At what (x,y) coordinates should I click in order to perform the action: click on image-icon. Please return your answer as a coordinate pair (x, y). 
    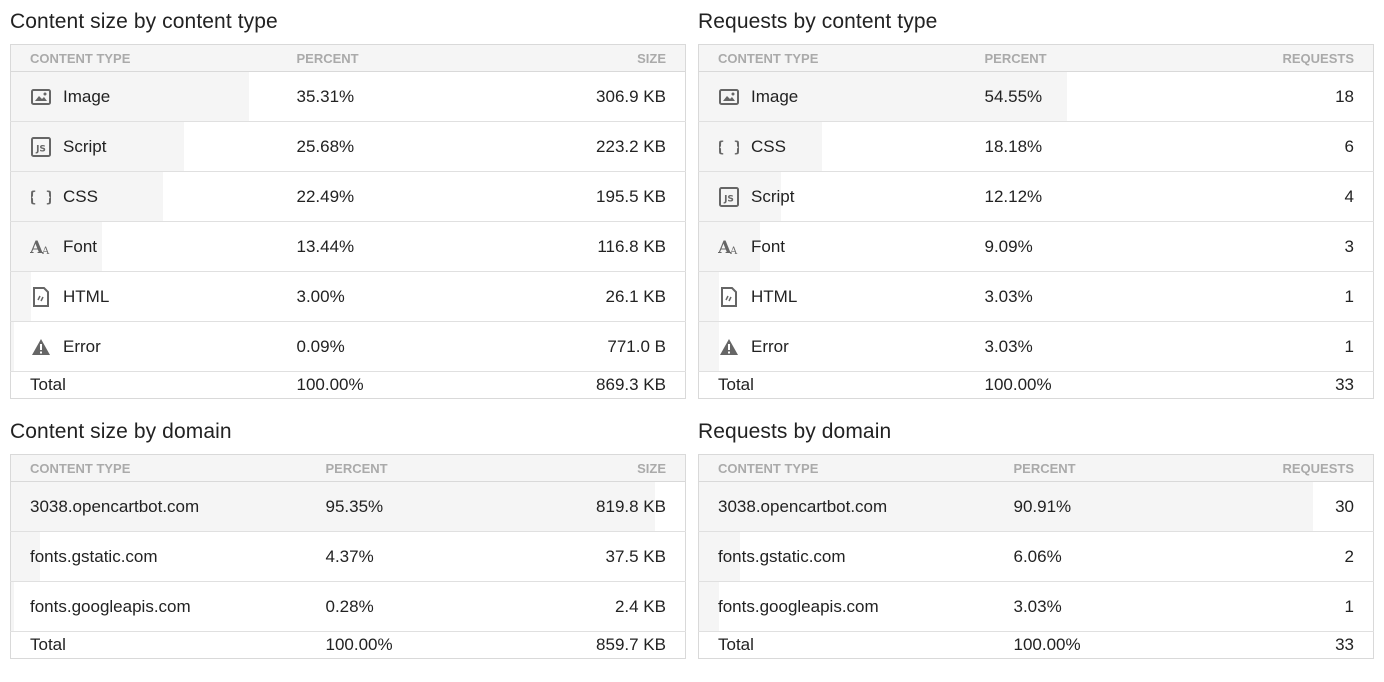
    Looking at the image, I should click on (41, 97).